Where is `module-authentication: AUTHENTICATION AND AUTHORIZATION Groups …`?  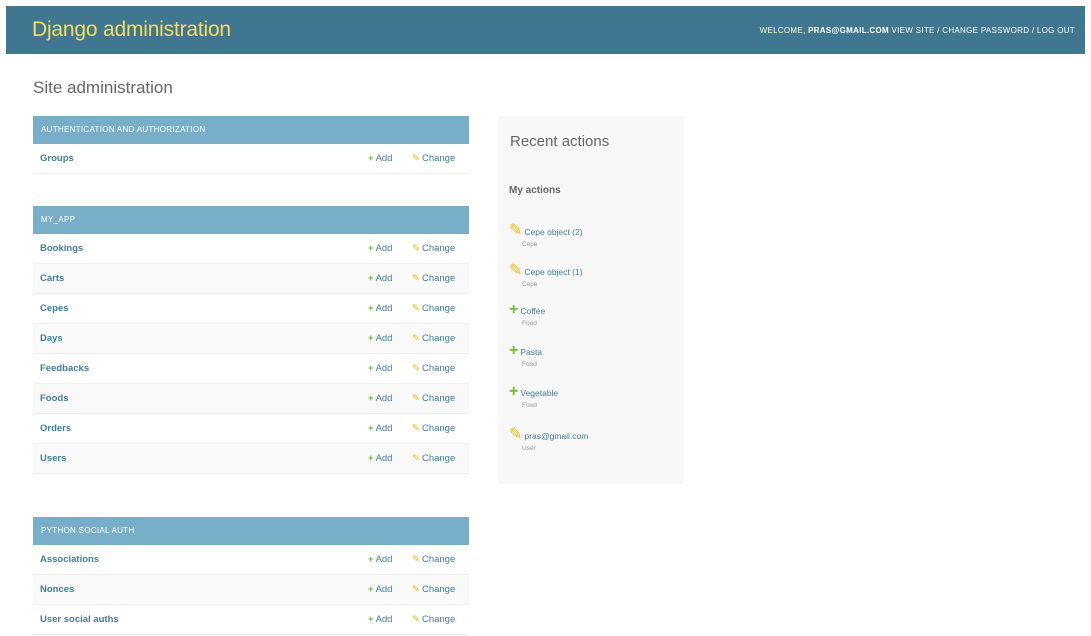
module-authentication: AUTHENTICATION AND AUTHORIZATION Groups … is located at coordinates (251, 145).